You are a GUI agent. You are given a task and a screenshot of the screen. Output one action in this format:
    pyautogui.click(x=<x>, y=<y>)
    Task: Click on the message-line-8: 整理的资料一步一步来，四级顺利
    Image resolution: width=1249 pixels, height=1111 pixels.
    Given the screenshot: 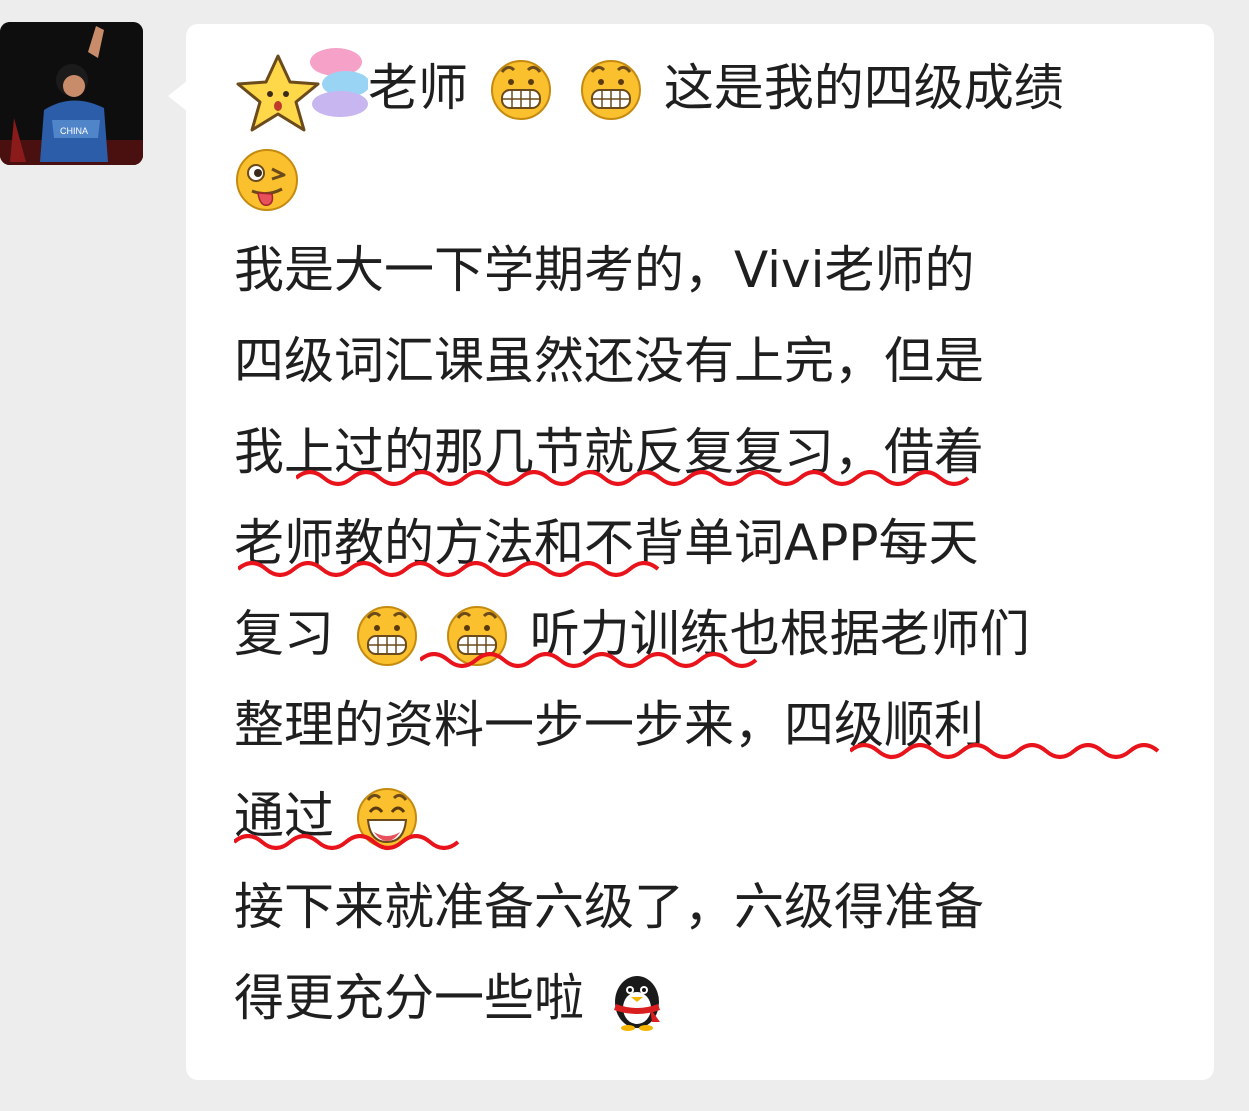 What is the action you would take?
    pyautogui.click(x=714, y=722)
    